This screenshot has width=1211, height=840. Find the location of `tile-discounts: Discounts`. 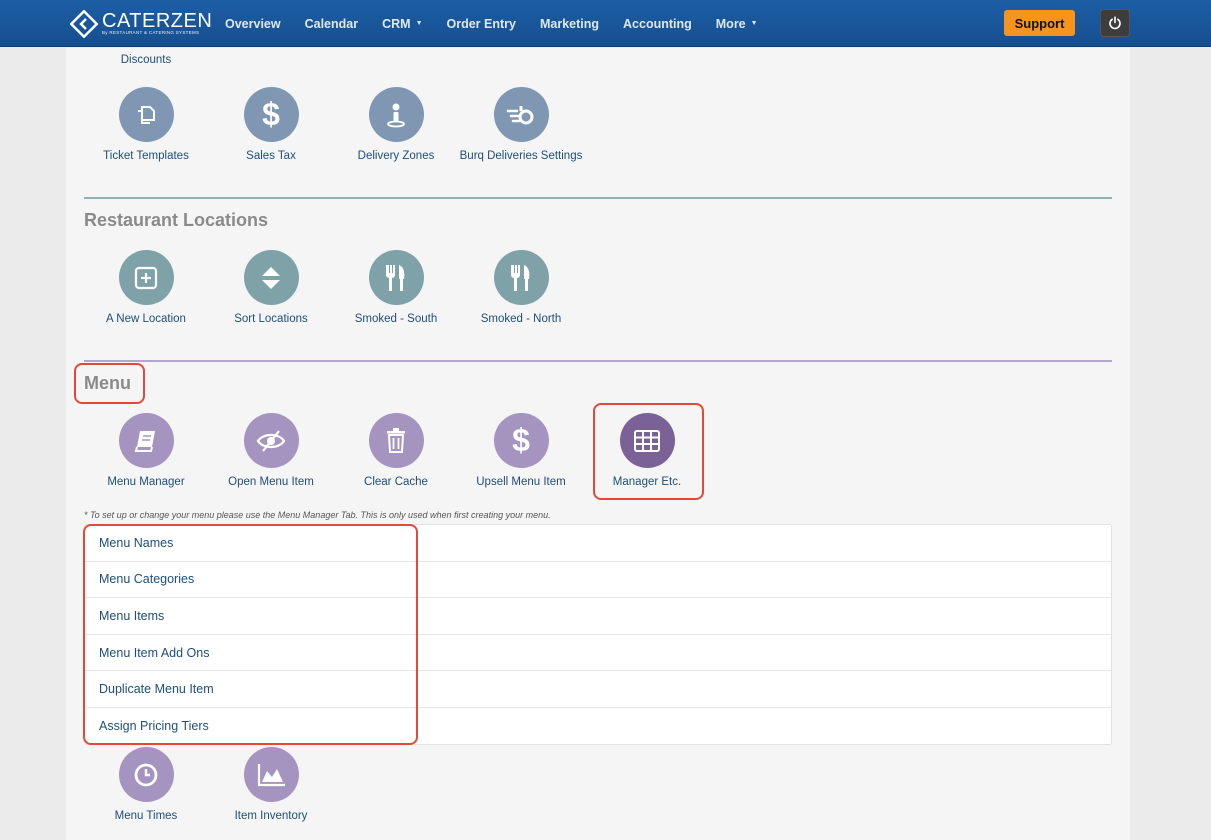

tile-discounts: Discounts is located at coordinates (146, 60).